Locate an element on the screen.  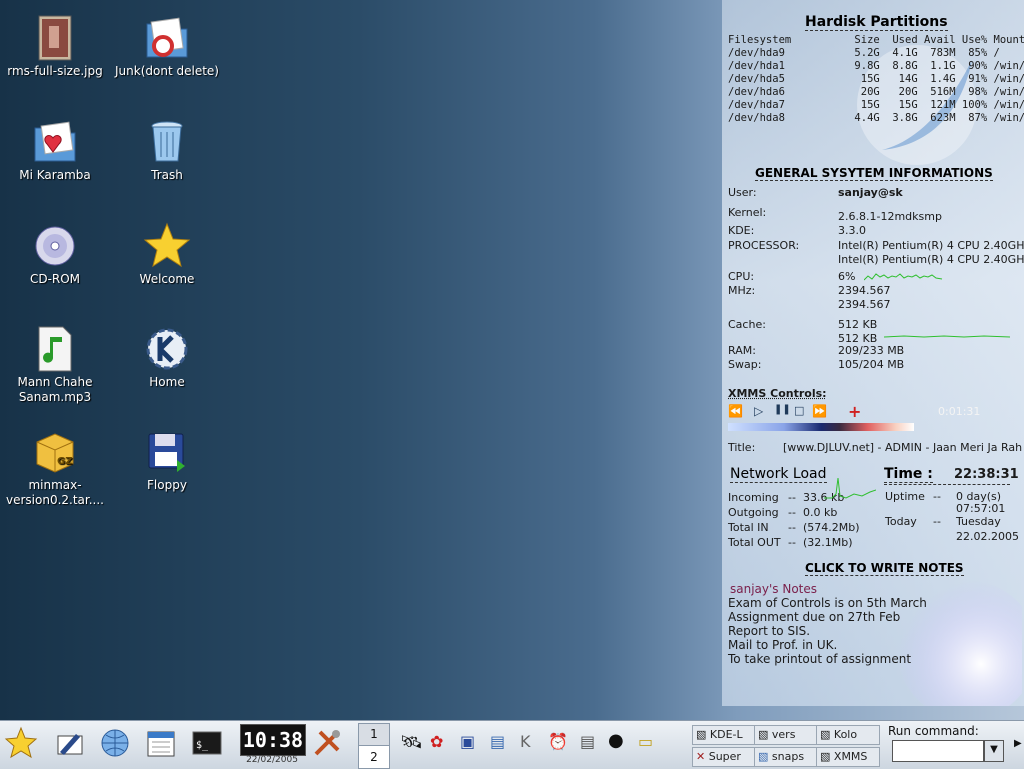
desktop-icon-label: Trash is located at coordinates (167, 175).